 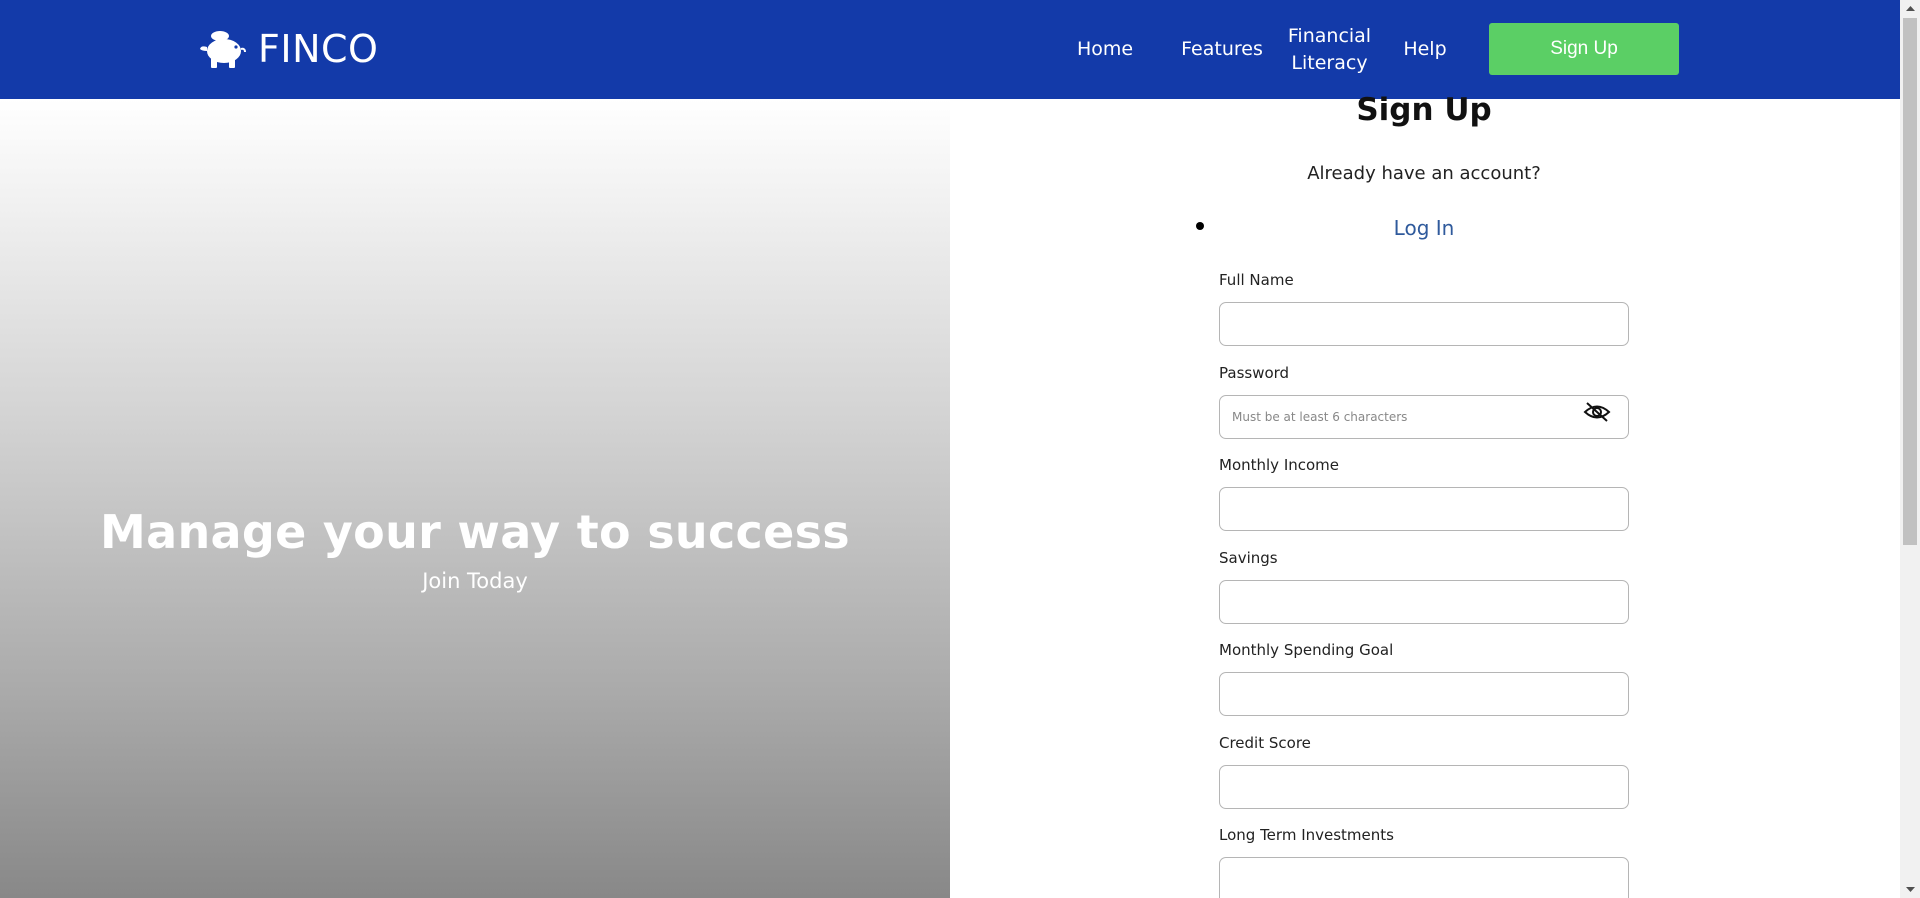 I want to click on monthly-income-label: Monthly Income, so click(x=1279, y=465).